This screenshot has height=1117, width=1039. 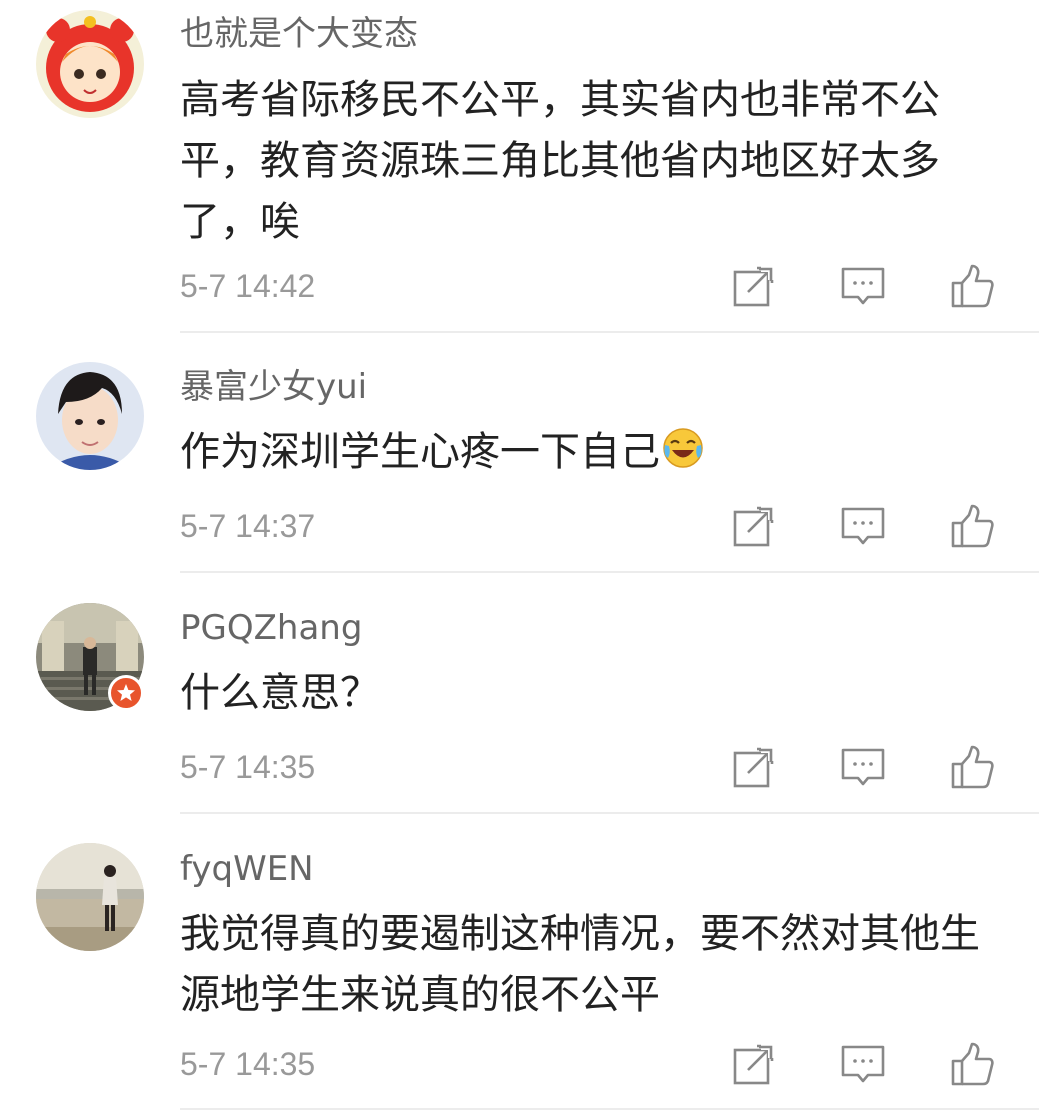 I want to click on username: fyqWEN, so click(x=247, y=869).